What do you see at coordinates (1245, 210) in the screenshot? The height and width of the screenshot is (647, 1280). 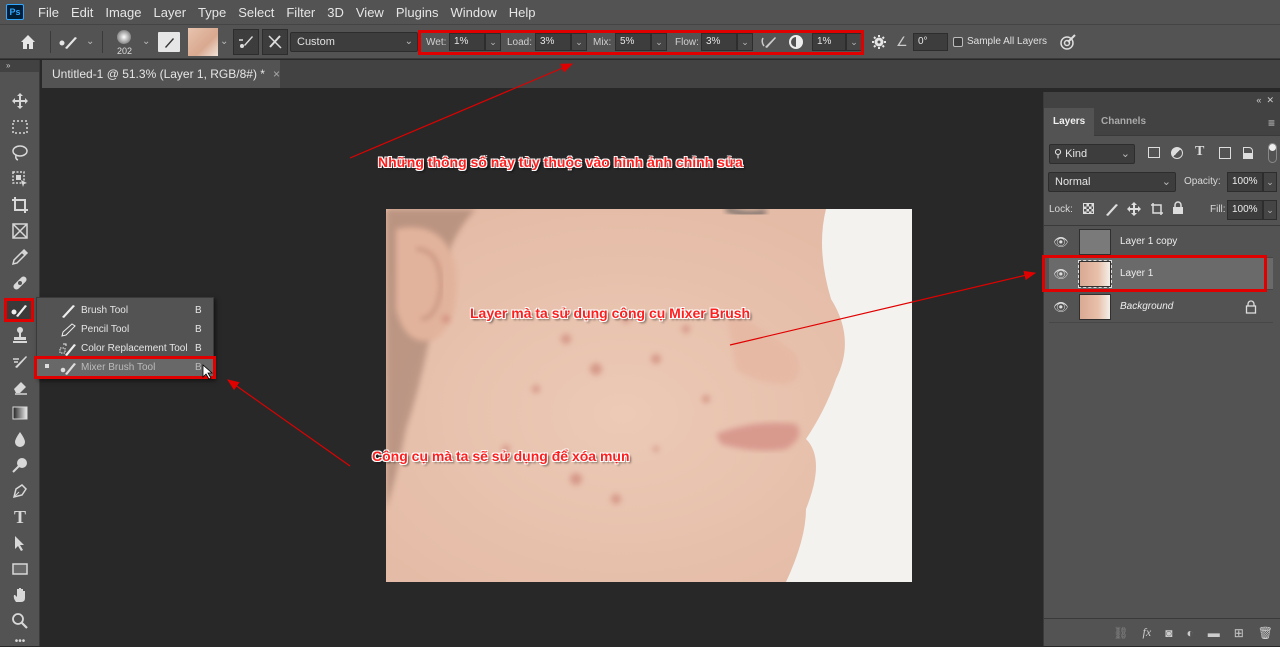 I see `fill-input: 100%` at bounding box center [1245, 210].